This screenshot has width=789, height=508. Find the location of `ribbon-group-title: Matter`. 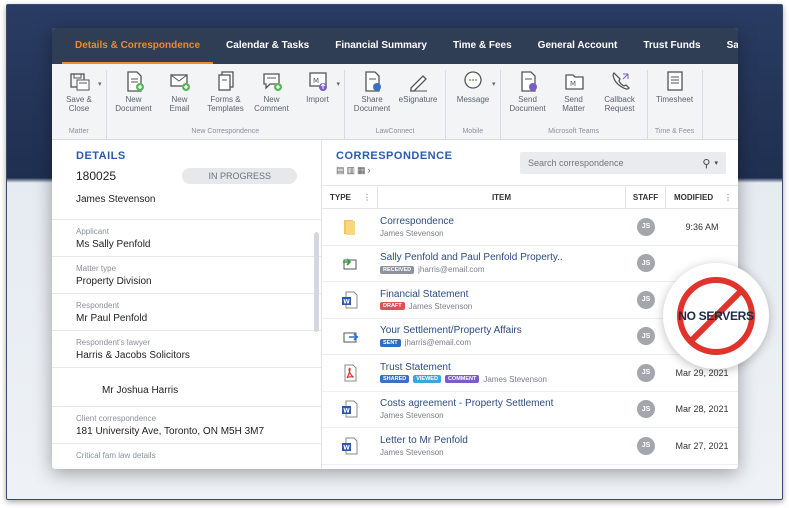

ribbon-group-title: Matter is located at coordinates (78, 131).